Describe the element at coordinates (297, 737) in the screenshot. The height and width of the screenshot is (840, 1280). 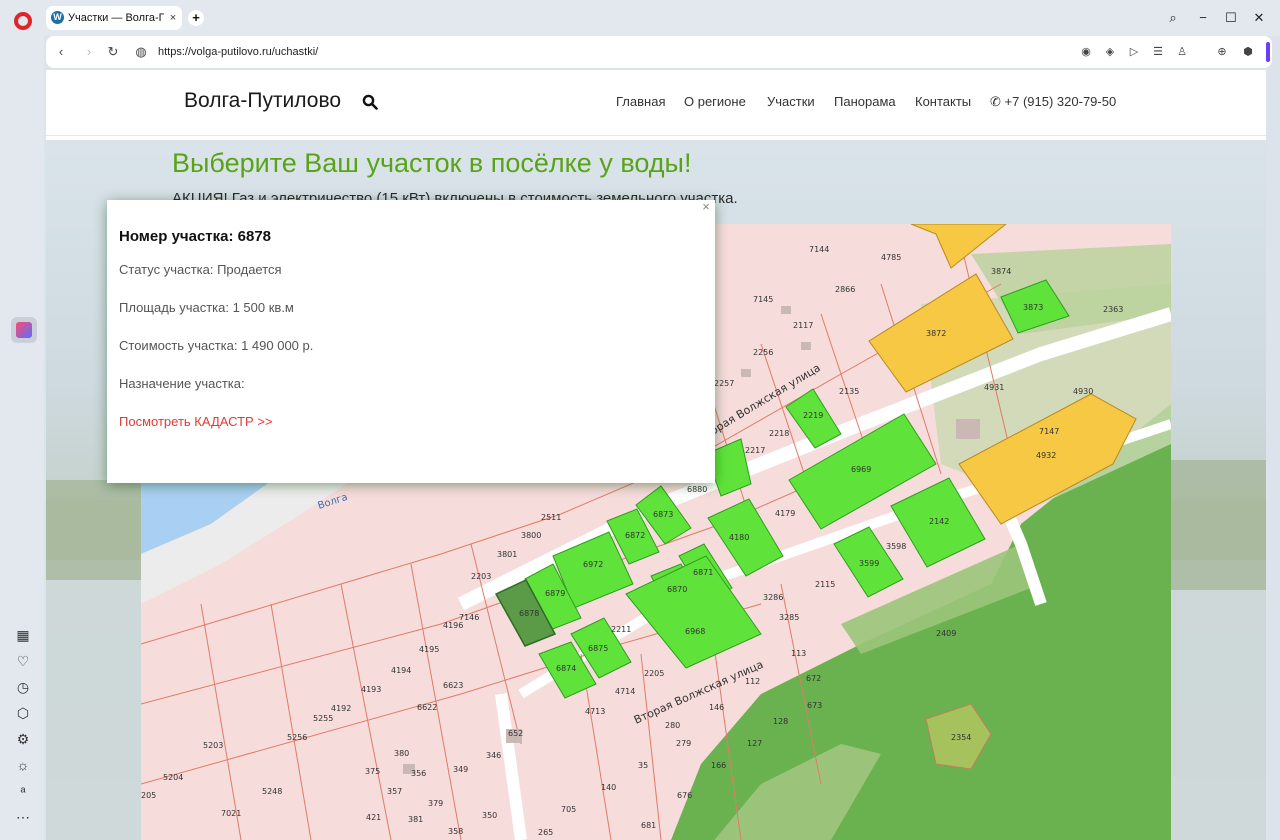
I see `plot-number-5256: 5256` at that location.